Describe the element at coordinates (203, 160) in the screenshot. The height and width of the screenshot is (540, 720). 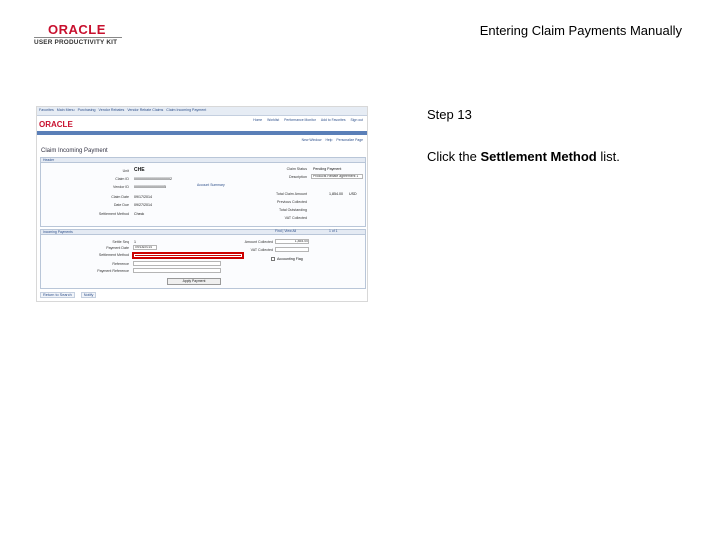
I see `section-title: Header` at that location.